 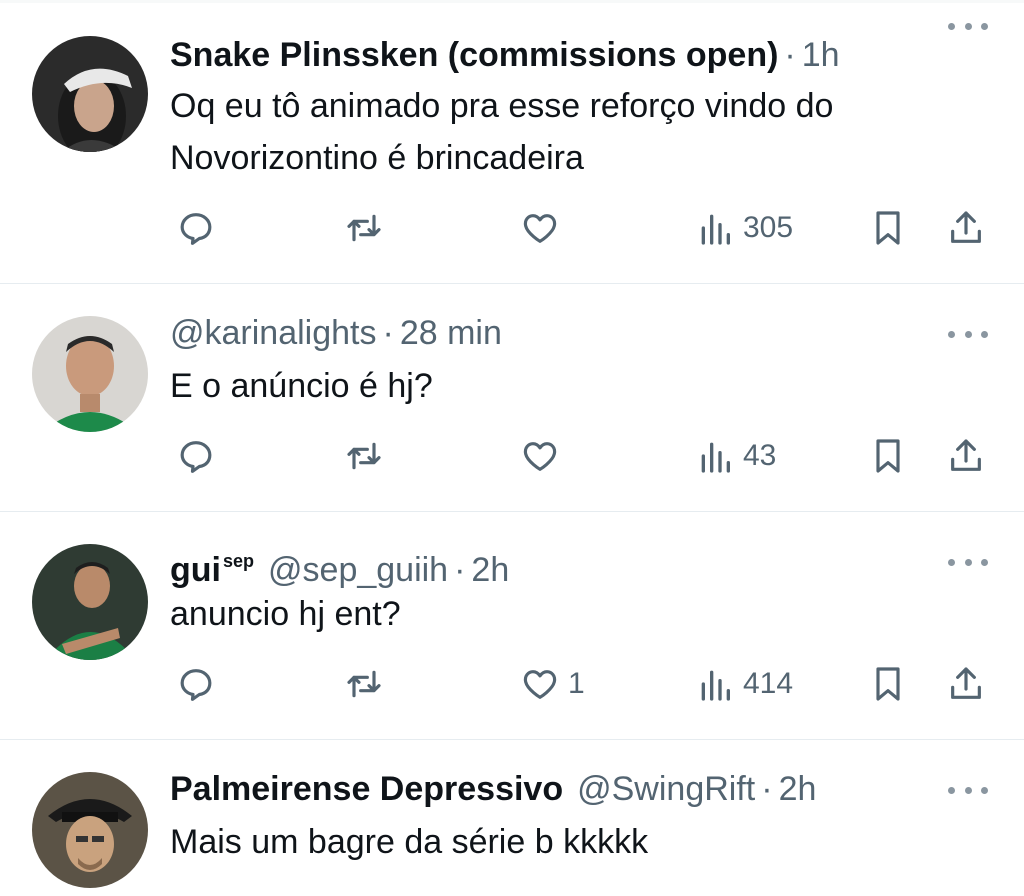 I want to click on tweet-text: Mais um bagre da série b kkkkk, so click(x=409, y=842).